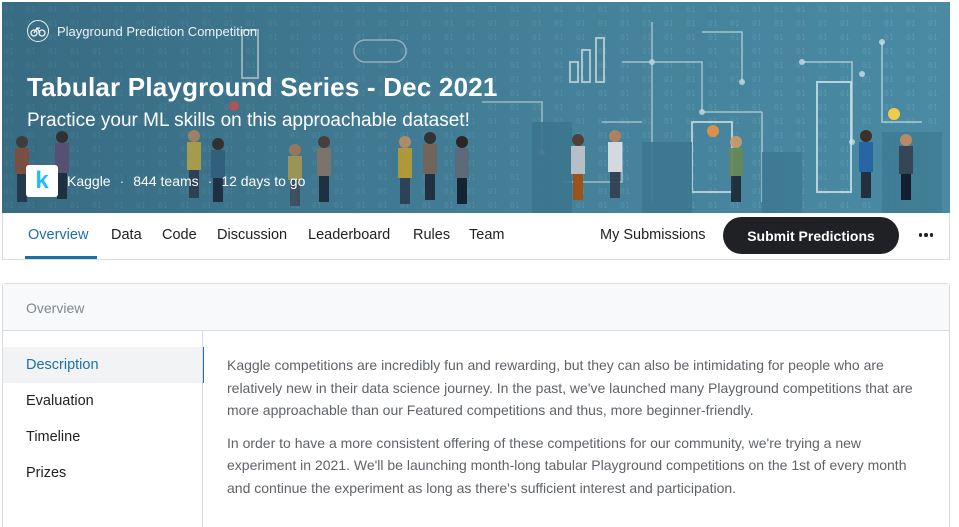  What do you see at coordinates (262, 87) in the screenshot?
I see `competition-title: Tabular Playground Series - Dec 2021` at bounding box center [262, 87].